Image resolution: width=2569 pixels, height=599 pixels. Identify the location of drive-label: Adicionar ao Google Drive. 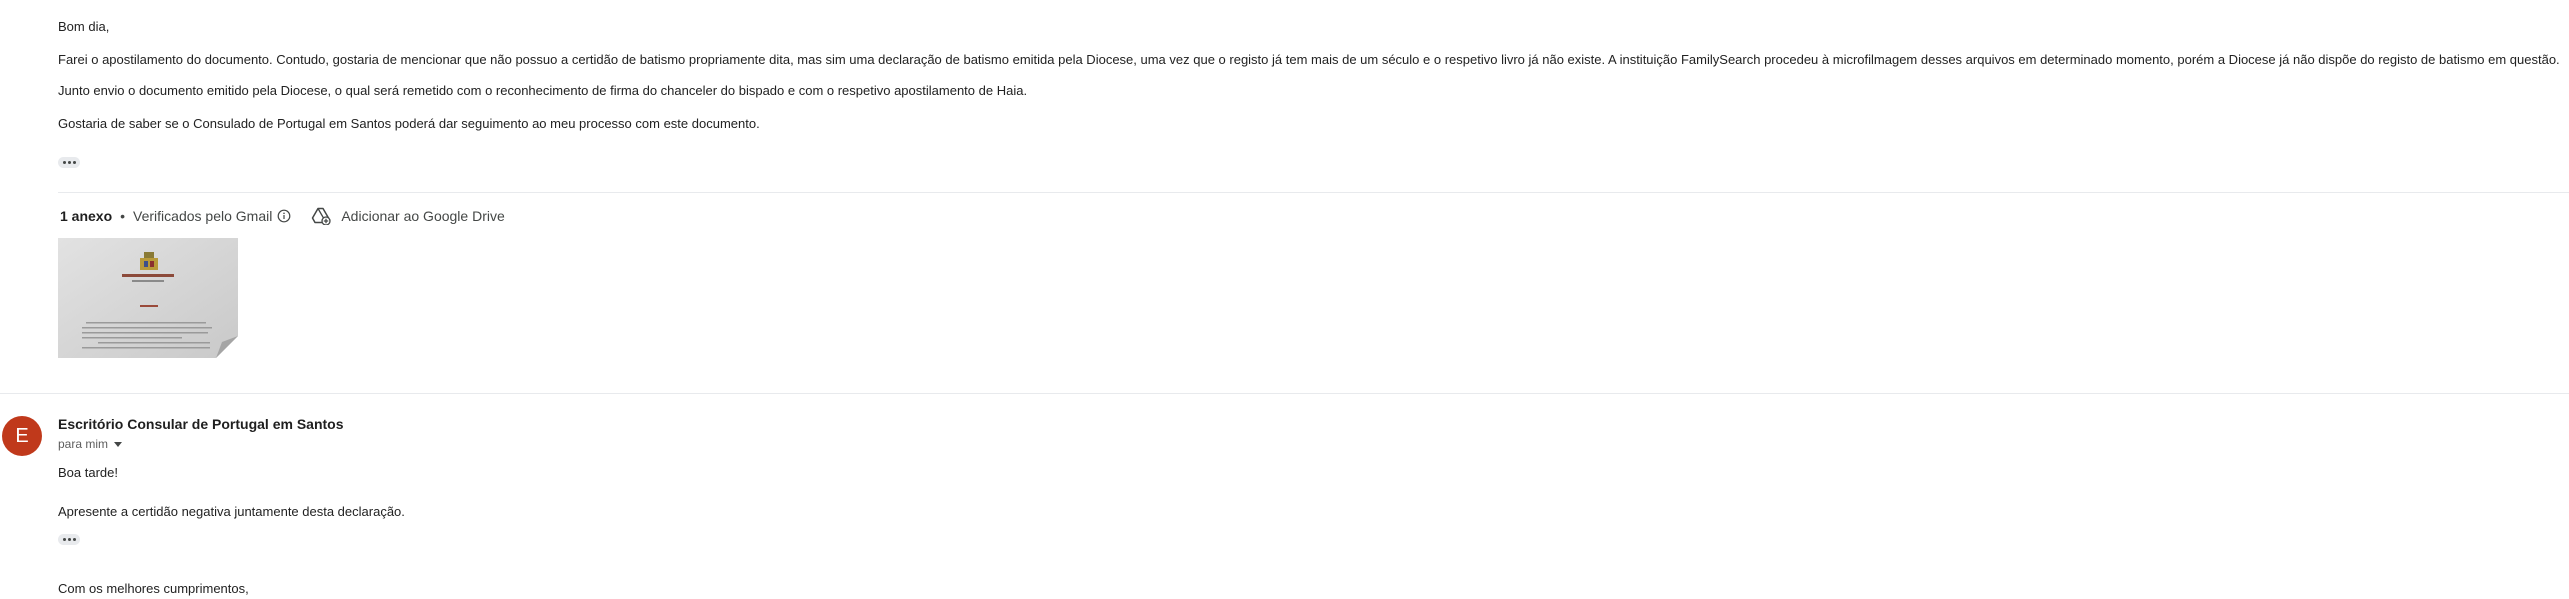
(423, 216).